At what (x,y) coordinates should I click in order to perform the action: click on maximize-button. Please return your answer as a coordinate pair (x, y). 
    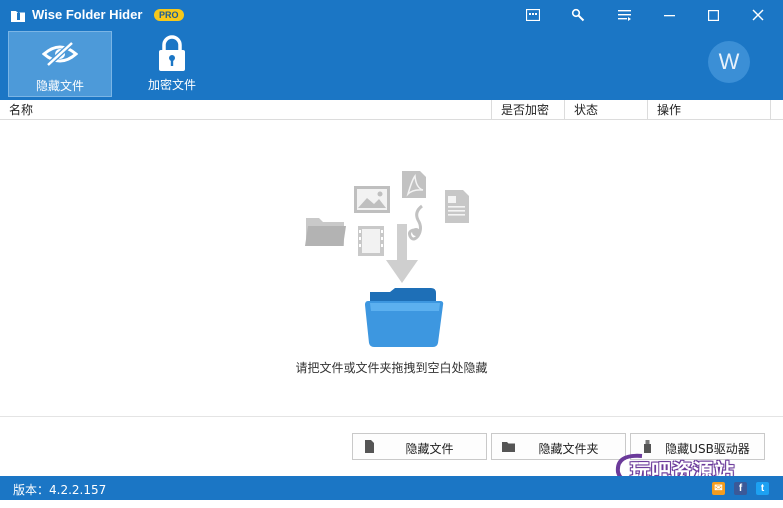
    Looking at the image, I should click on (713, 15).